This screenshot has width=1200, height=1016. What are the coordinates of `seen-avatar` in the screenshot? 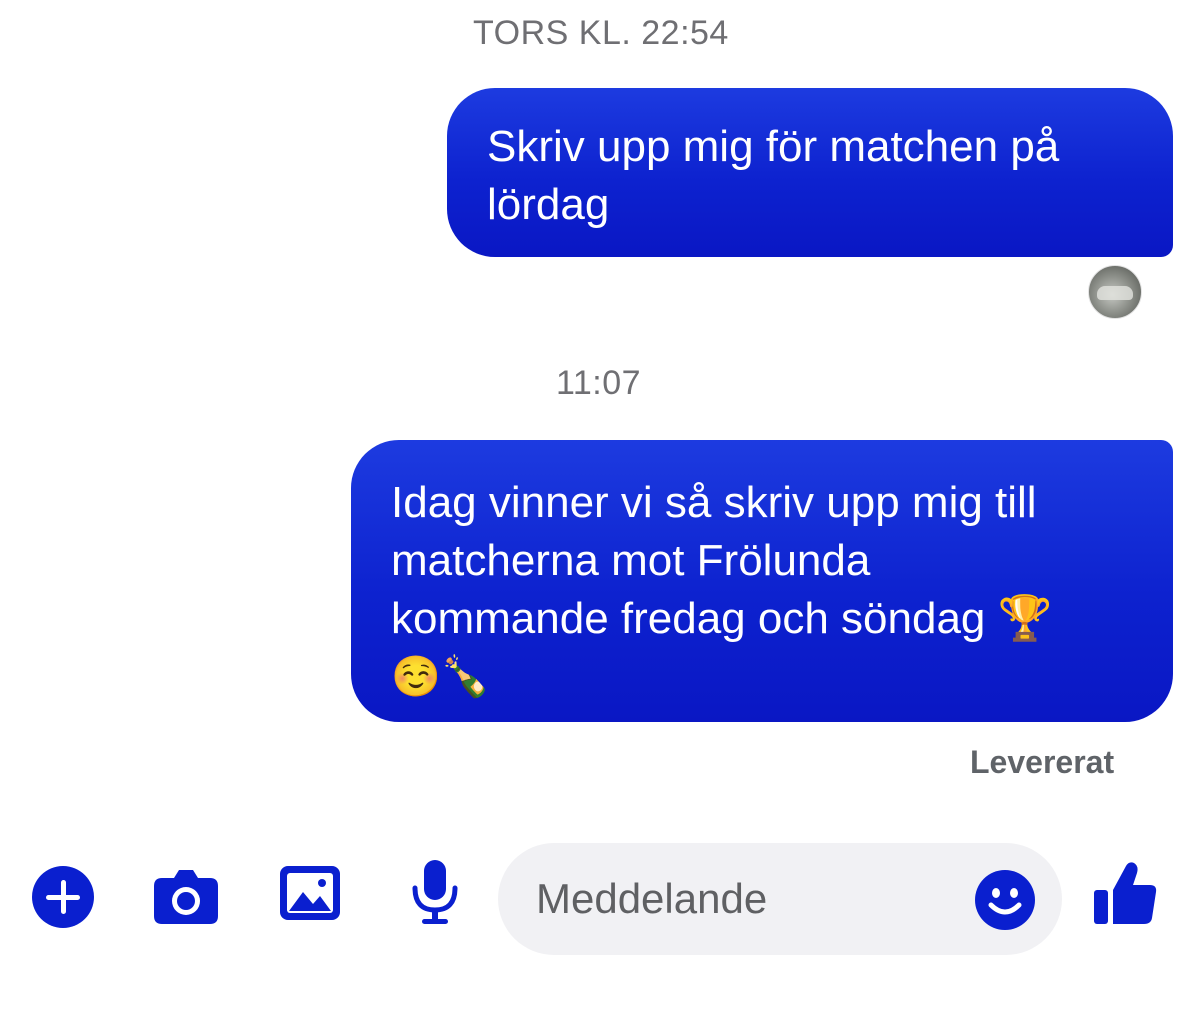 It's located at (1115, 292).